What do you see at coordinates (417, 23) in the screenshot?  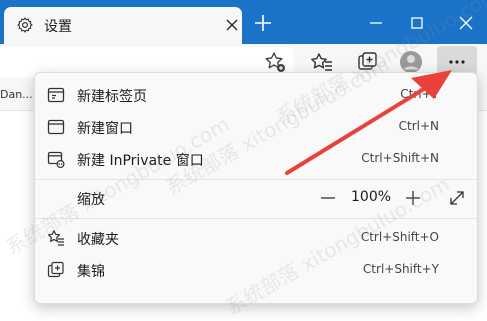 I see `maximize-icon` at bounding box center [417, 23].